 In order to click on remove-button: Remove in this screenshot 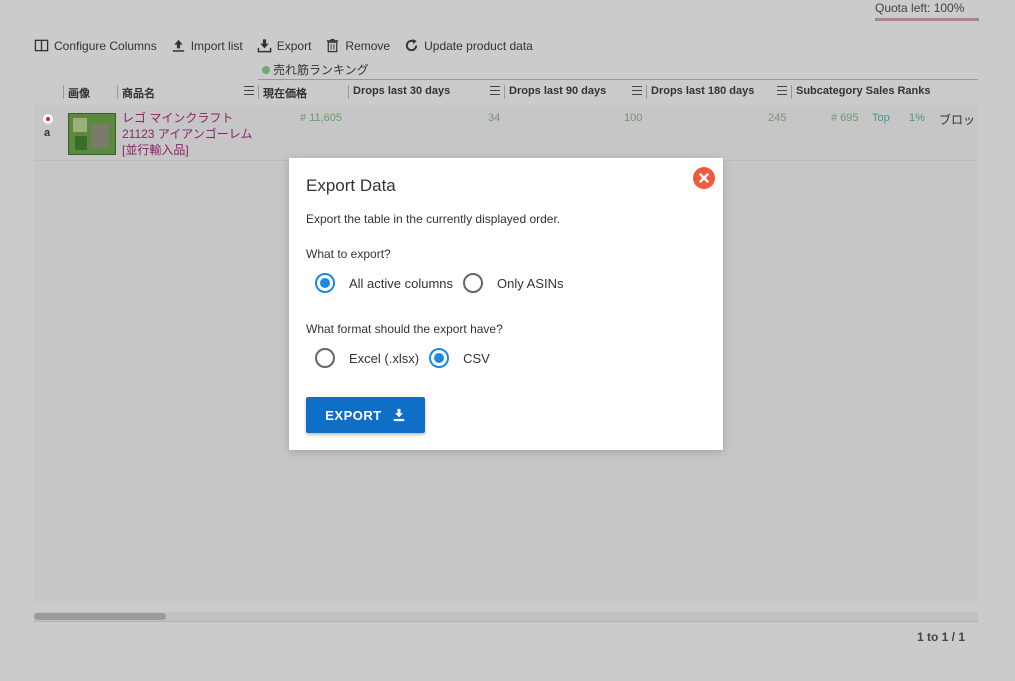, I will do `click(357, 45)`.